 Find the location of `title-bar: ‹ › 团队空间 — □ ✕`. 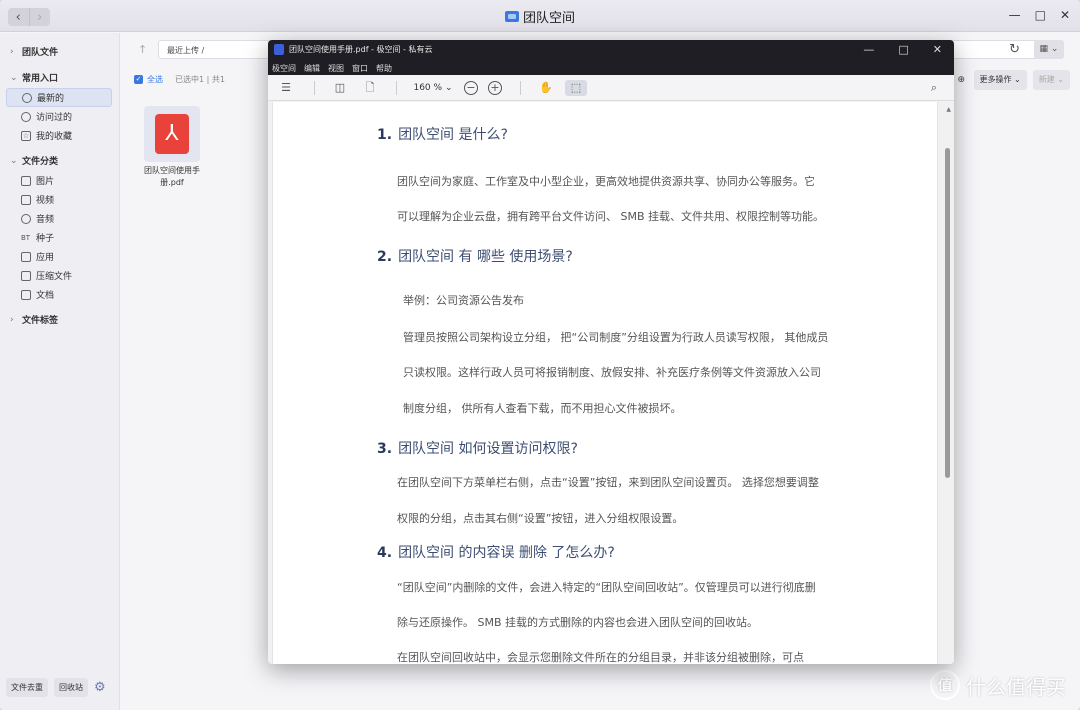

title-bar: ‹ › 团队空间 — □ ✕ is located at coordinates (540, 16).